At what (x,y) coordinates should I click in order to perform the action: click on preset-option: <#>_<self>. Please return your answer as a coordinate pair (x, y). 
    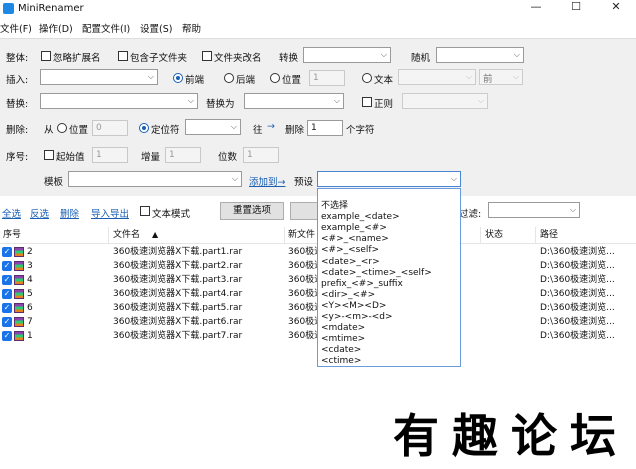
    Looking at the image, I should click on (350, 250).